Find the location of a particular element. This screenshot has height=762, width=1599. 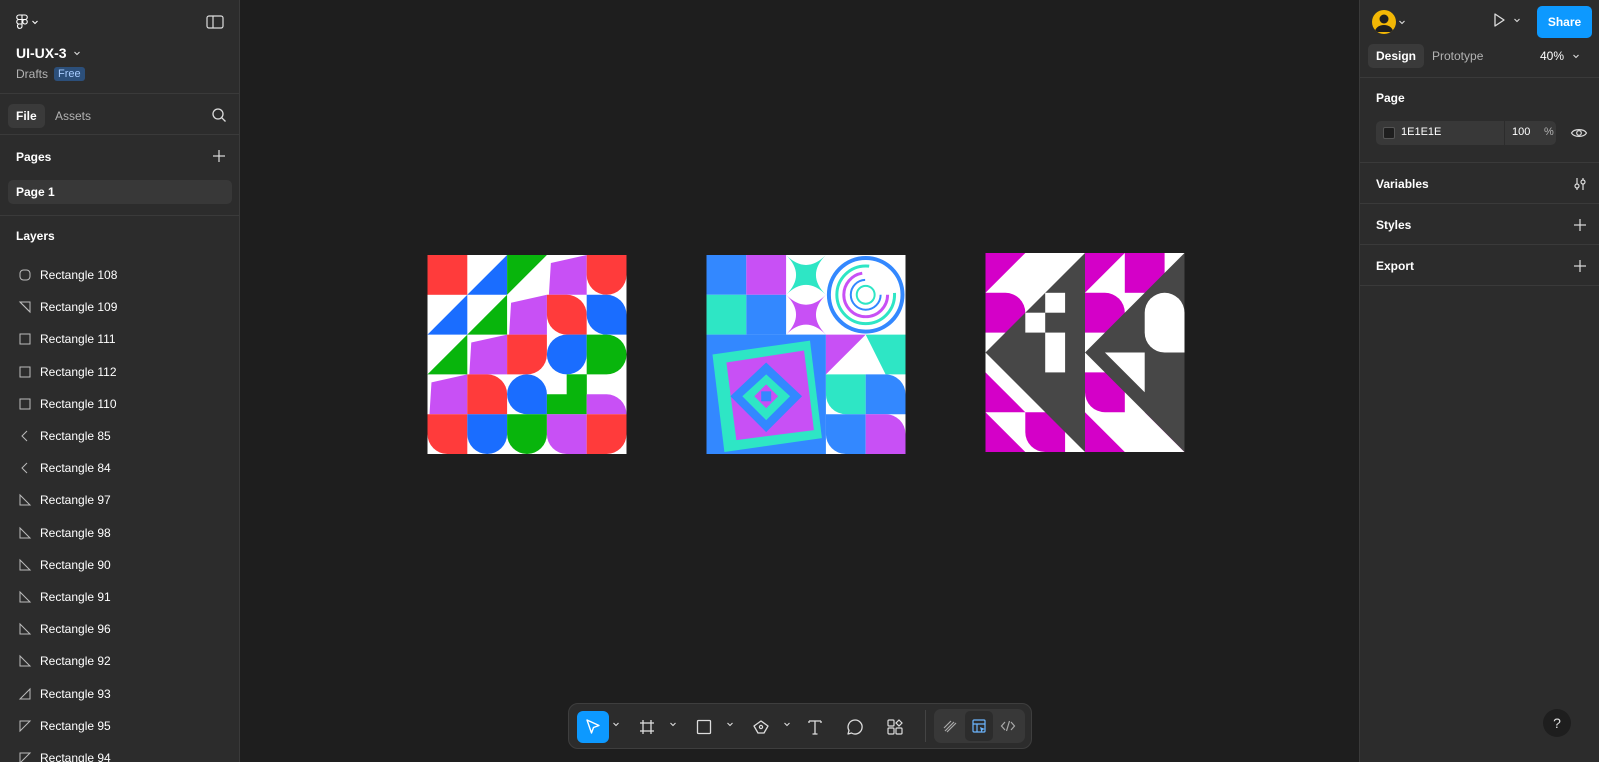

present-button is located at coordinates (1506, 20).